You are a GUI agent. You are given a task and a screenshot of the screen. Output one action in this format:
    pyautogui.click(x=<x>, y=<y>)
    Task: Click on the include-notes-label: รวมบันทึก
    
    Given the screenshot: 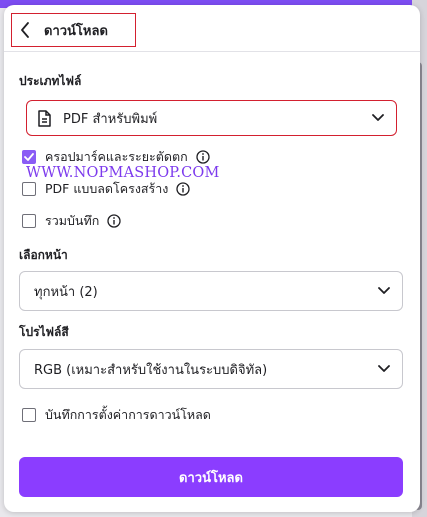 What is the action you would take?
    pyautogui.click(x=72, y=220)
    